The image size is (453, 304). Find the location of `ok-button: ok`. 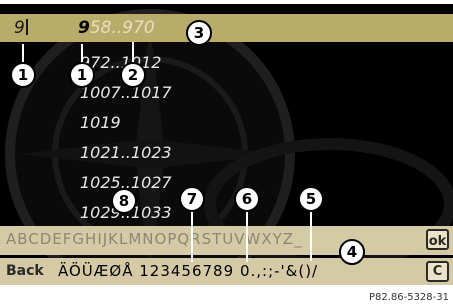

ok-button: ok is located at coordinates (437, 239).